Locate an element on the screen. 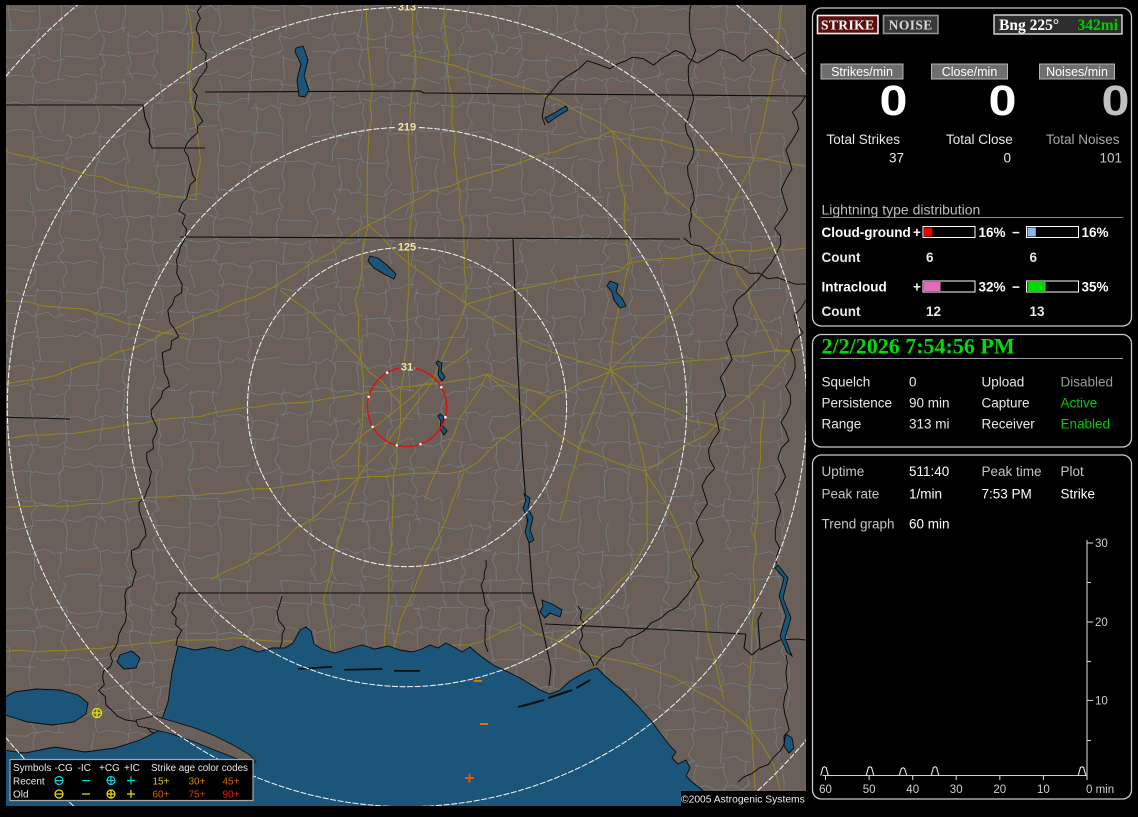 This screenshot has height=817, width=1138. svg-text: 45+ is located at coordinates (231, 782).